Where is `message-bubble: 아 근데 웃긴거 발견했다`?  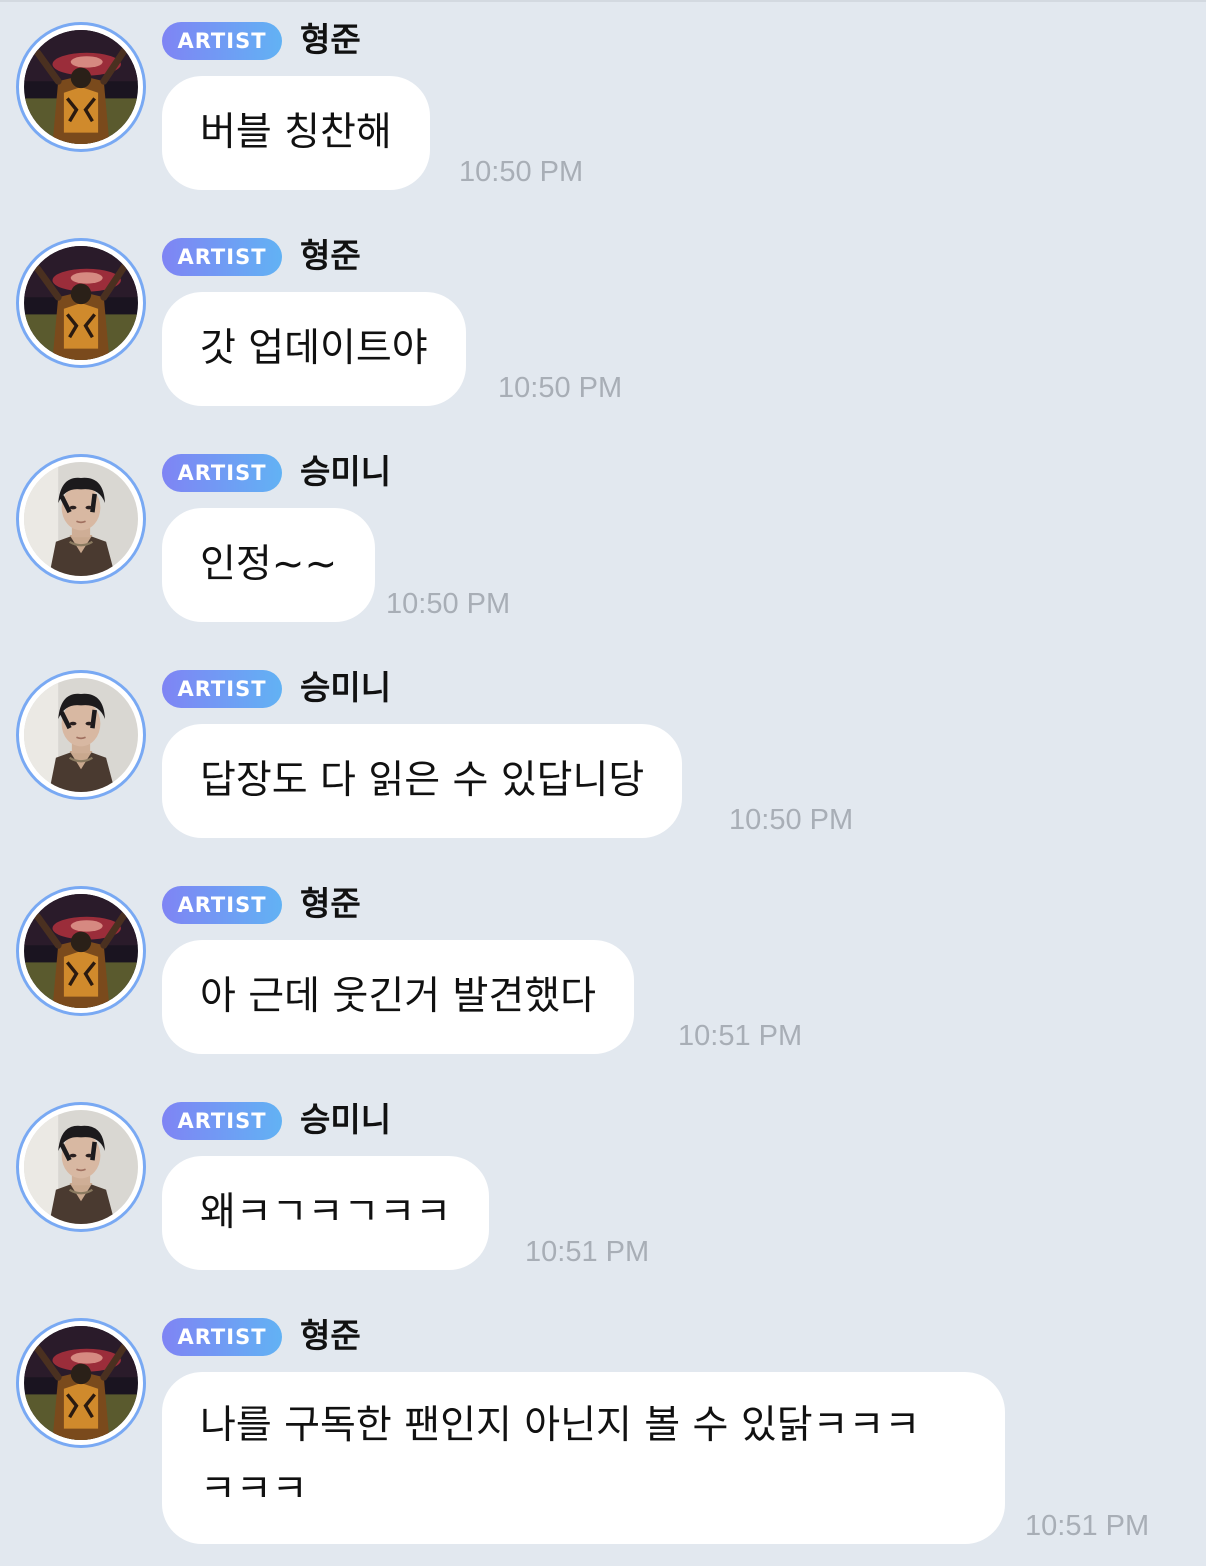
message-bubble: 아 근데 웃긴거 발견했다 is located at coordinates (398, 997).